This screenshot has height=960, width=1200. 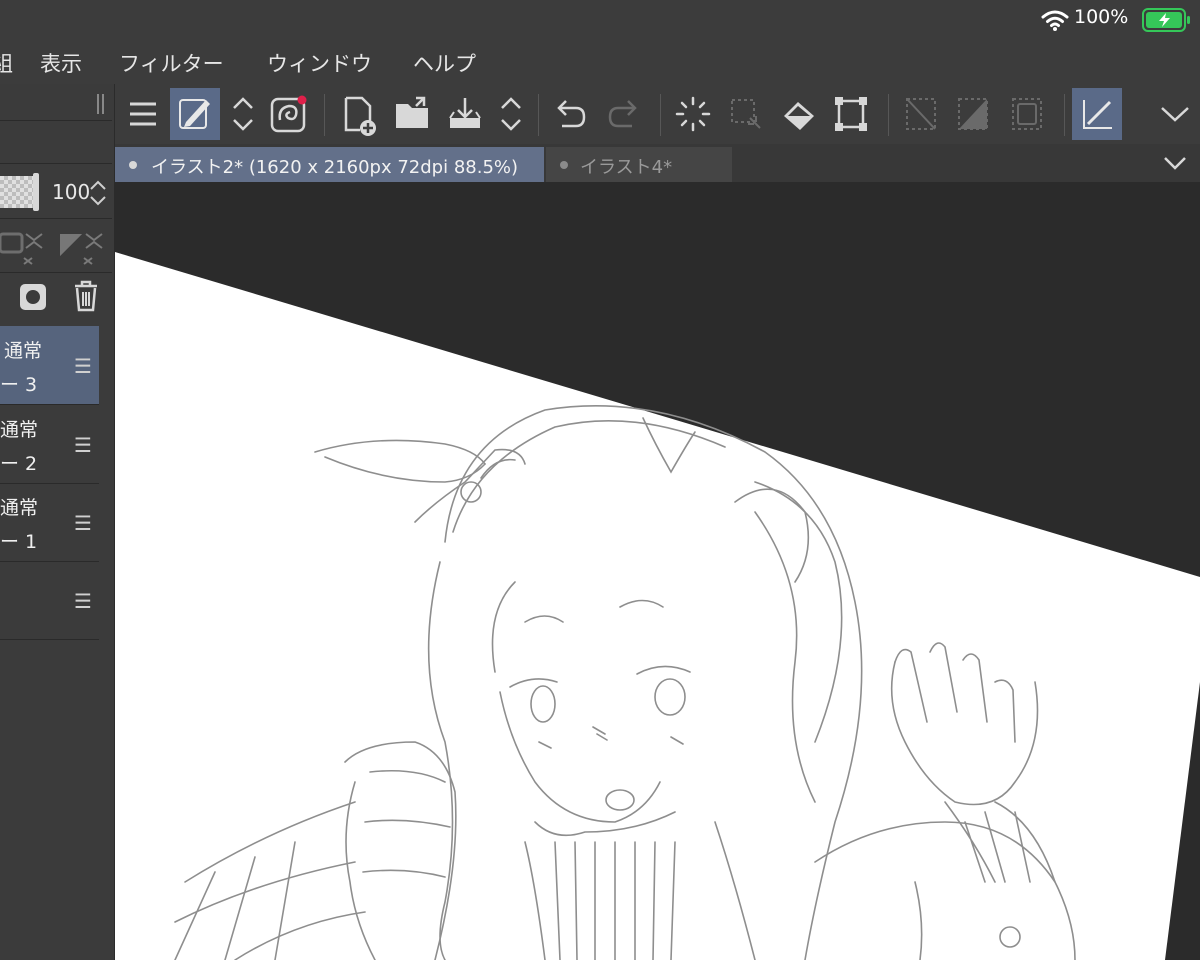 What do you see at coordinates (23, 246) in the screenshot?
I see `lock-opacity-icon` at bounding box center [23, 246].